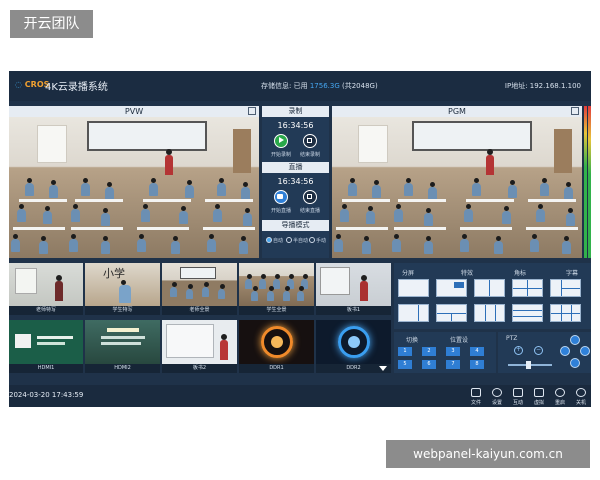  What do you see at coordinates (46, 346) in the screenshot?
I see `source-hdmi1: HDMI1` at bounding box center [46, 346].